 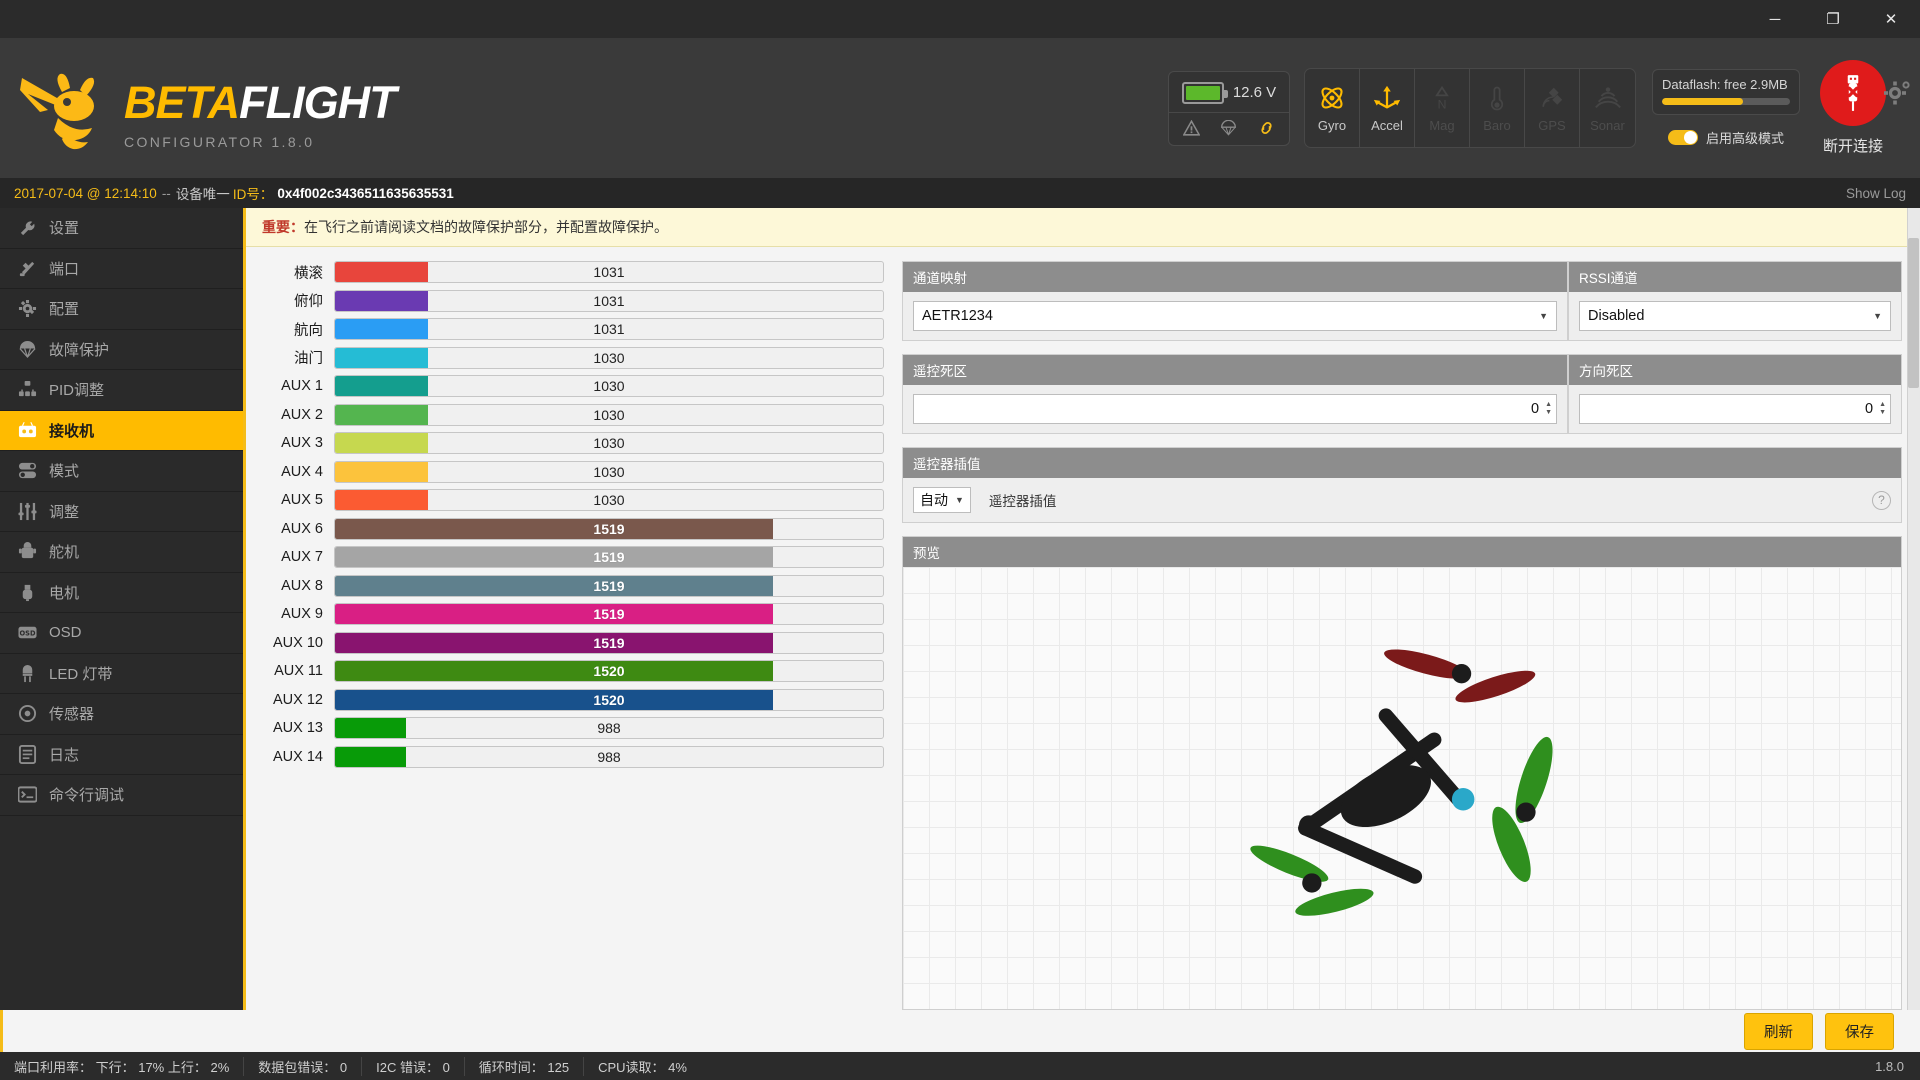 I want to click on sidebar-item-13: 传感器, so click(x=121, y=714).